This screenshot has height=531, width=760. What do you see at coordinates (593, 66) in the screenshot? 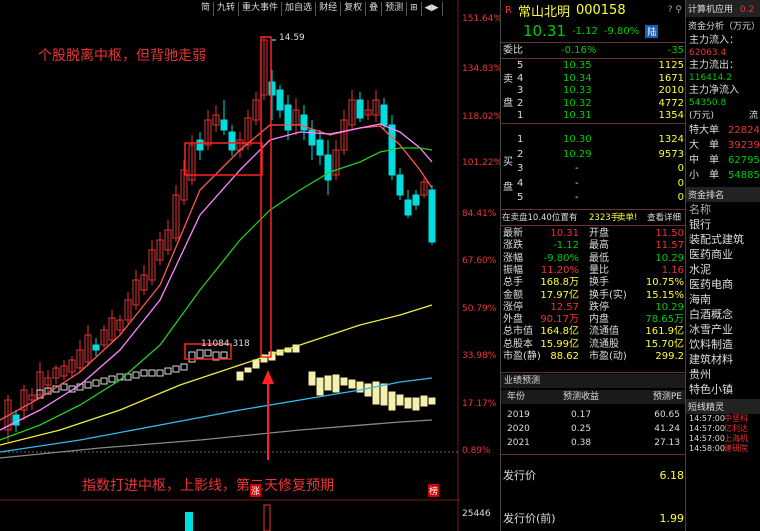
I see `ask-row: 5 10.35 1125` at bounding box center [593, 66].